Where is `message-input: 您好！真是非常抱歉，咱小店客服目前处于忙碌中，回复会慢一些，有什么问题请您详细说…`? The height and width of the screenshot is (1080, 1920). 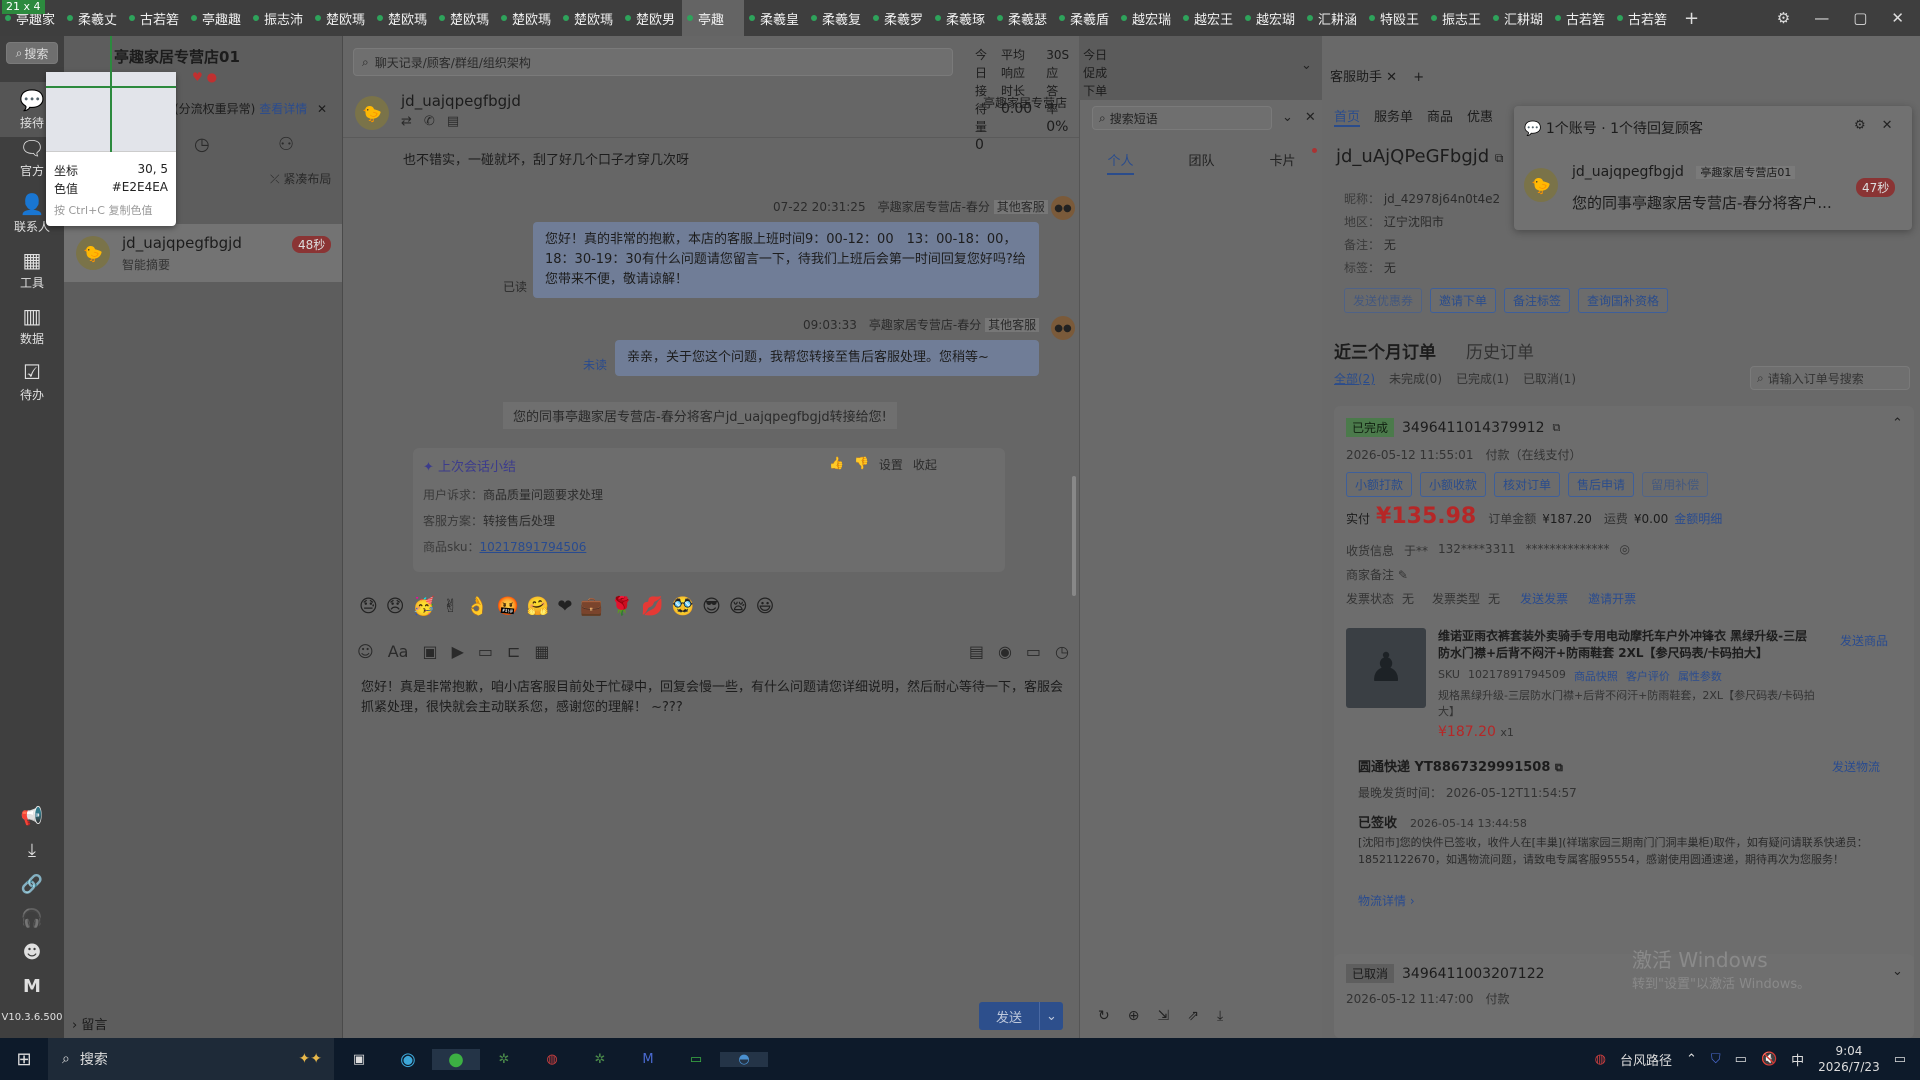
message-input: 您好！真是非常抱歉，咱小店客服目前处于忙碌中，回复会慢一些，有什么问题请您详细说… is located at coordinates (712, 698).